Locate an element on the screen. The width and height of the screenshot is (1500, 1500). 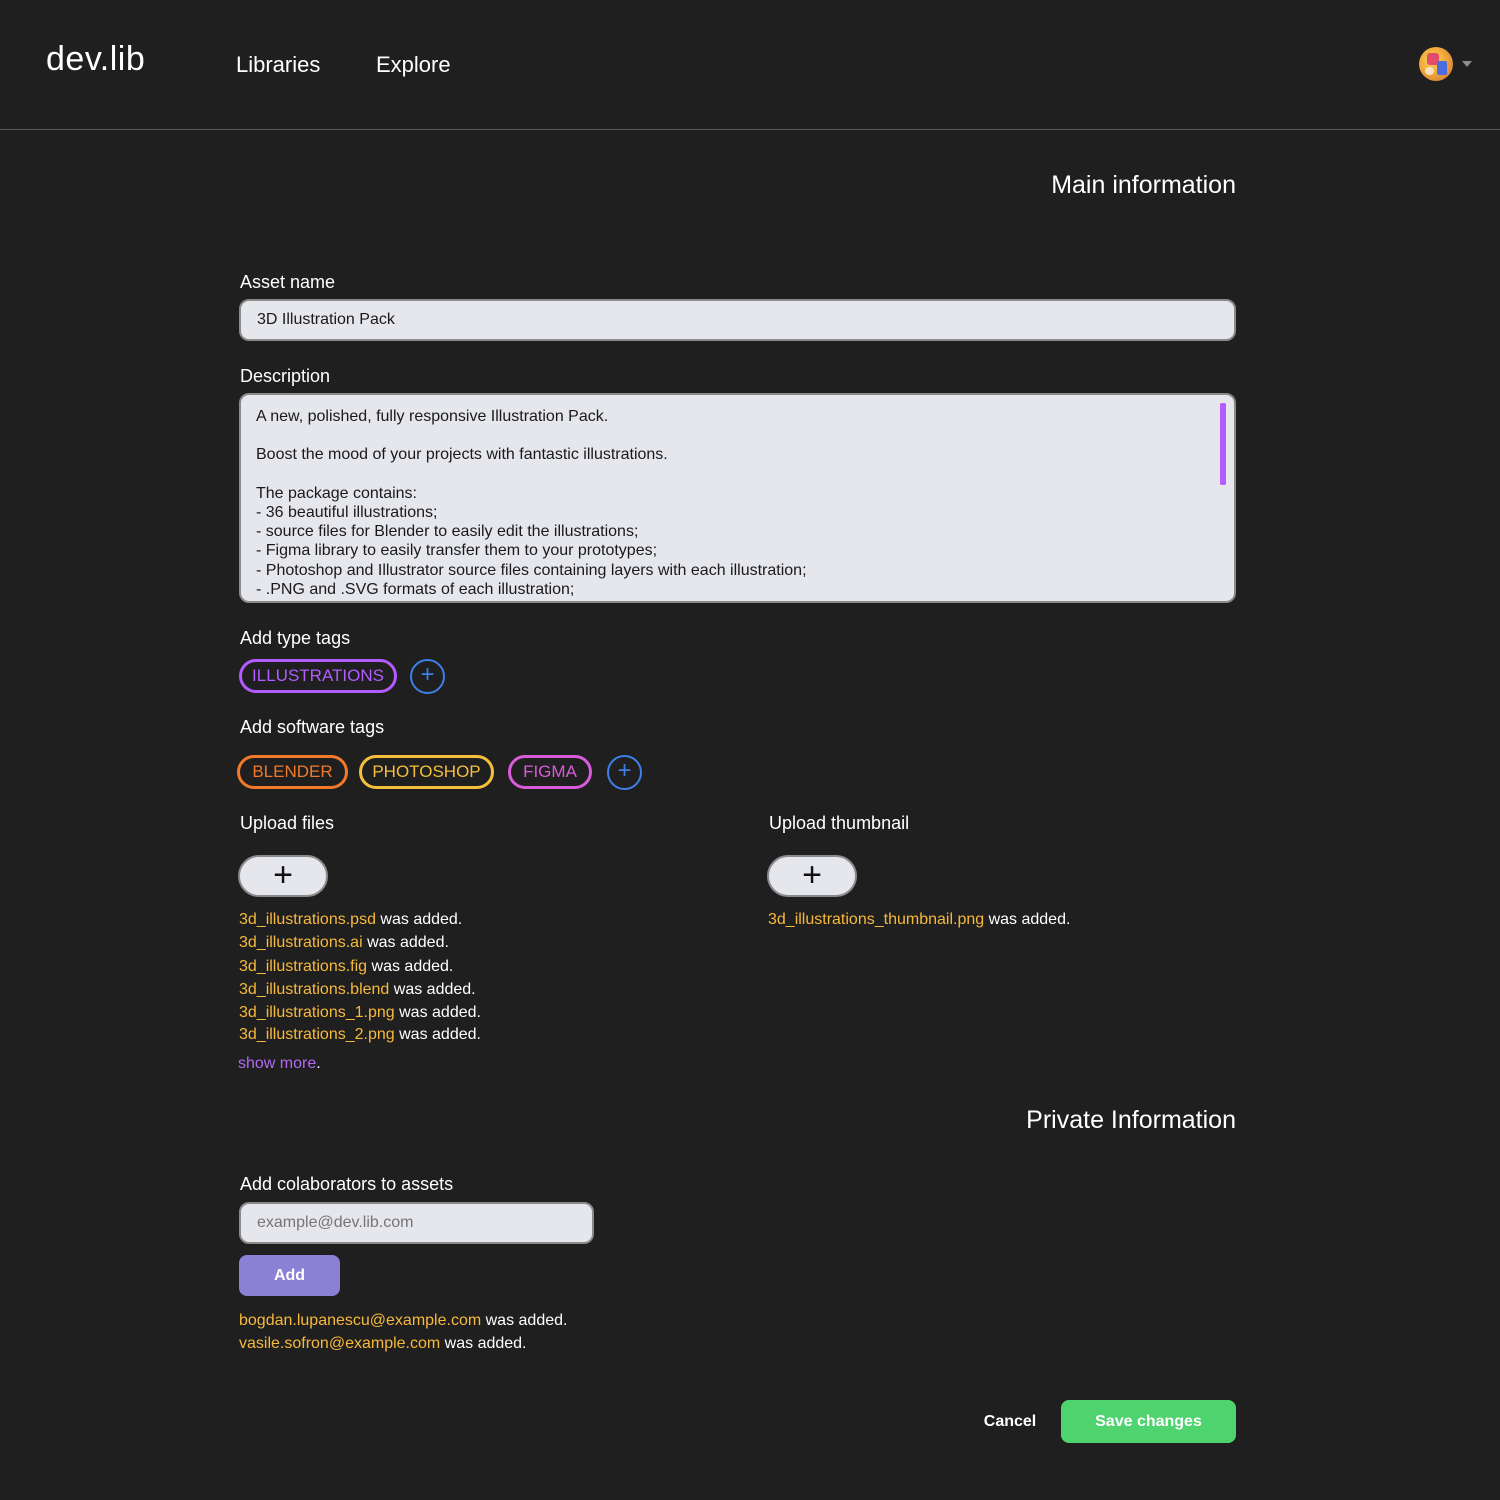
chevron-down-icon is located at coordinates (1467, 64).